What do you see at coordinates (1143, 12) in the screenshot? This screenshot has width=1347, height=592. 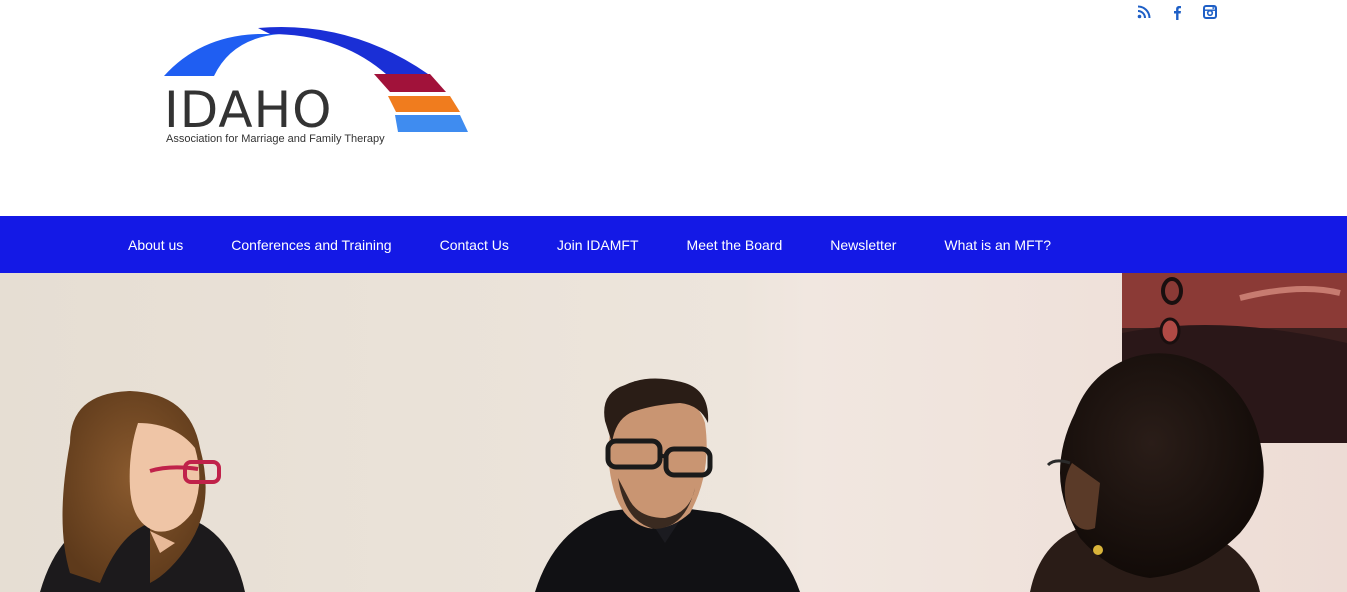 I see `rss-icon` at bounding box center [1143, 12].